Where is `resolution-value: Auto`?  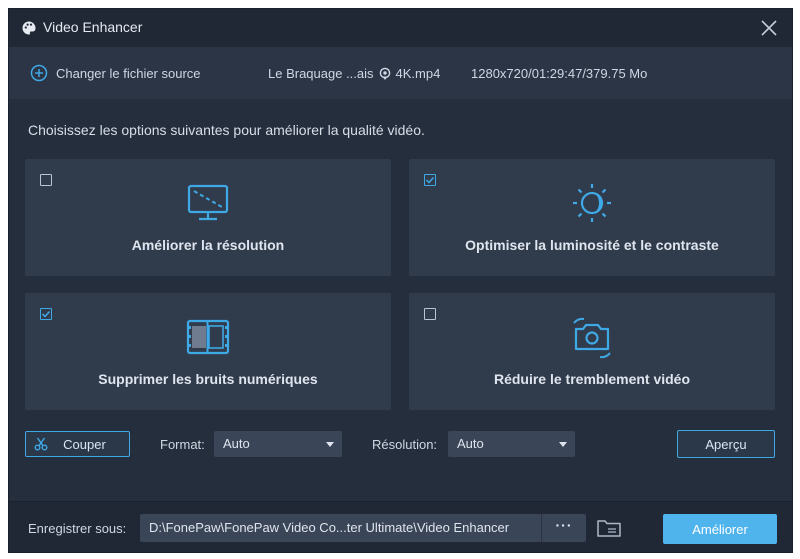 resolution-value: Auto is located at coordinates (470, 443).